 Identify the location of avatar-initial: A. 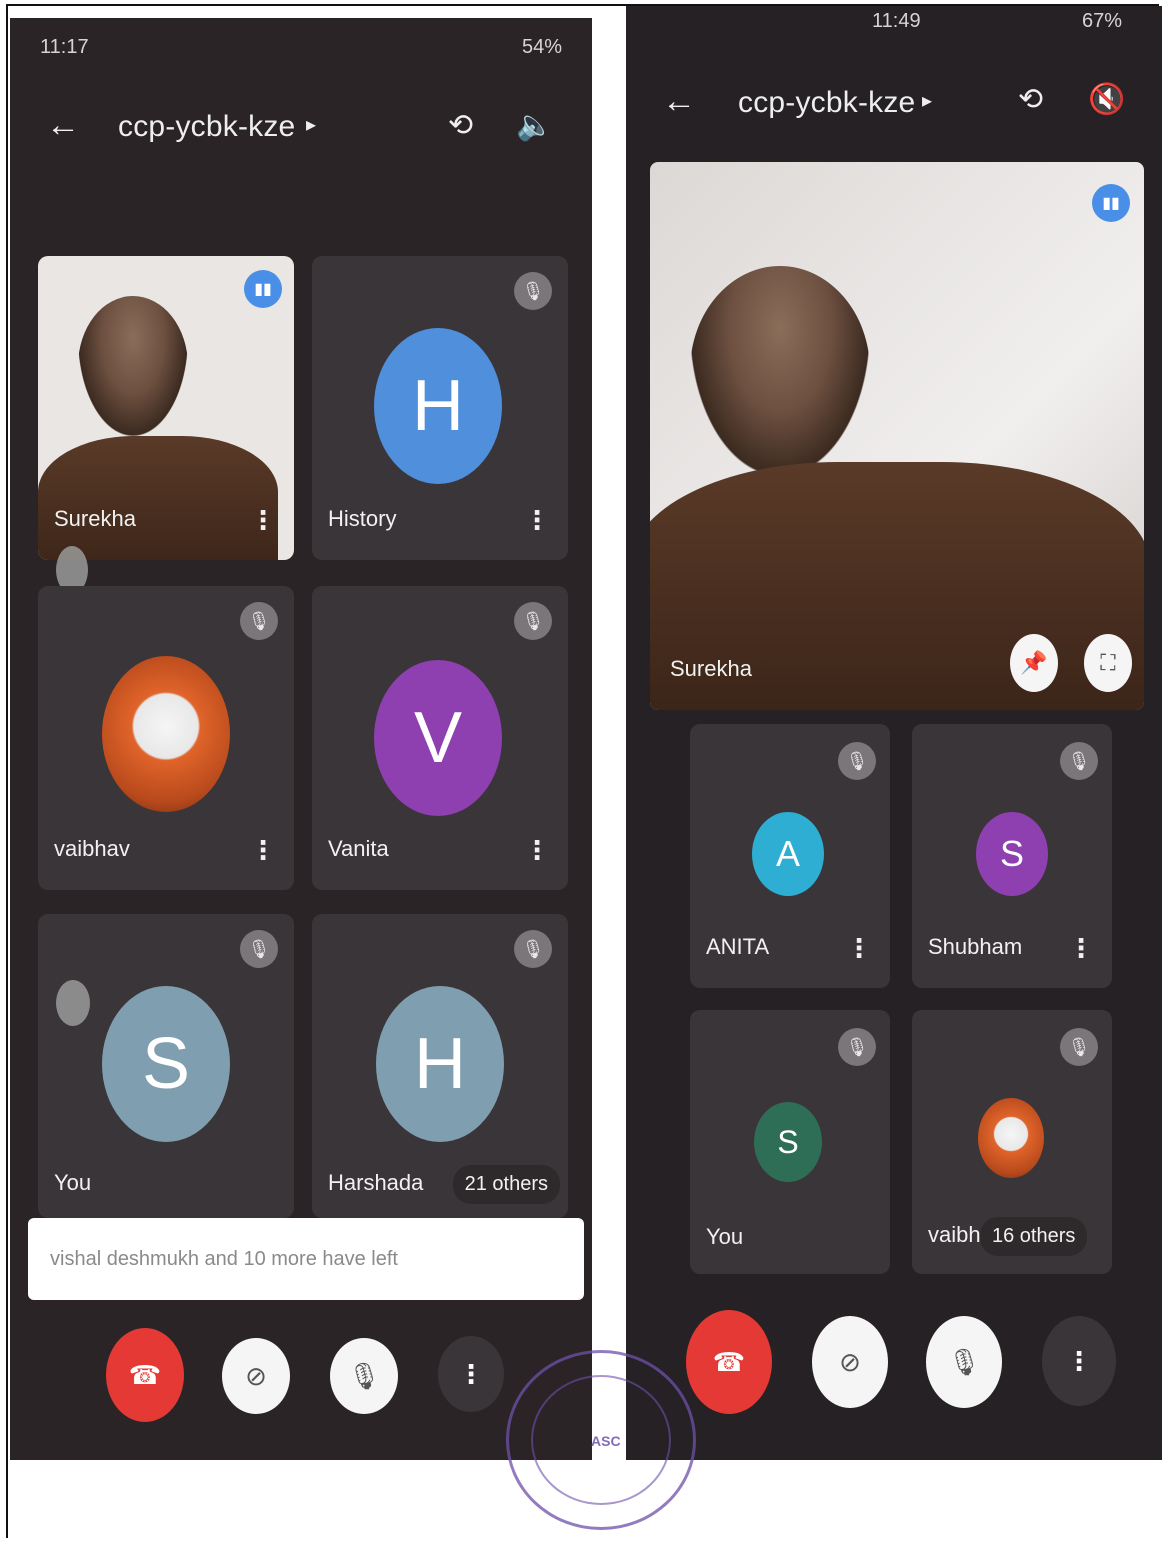
(787, 853).